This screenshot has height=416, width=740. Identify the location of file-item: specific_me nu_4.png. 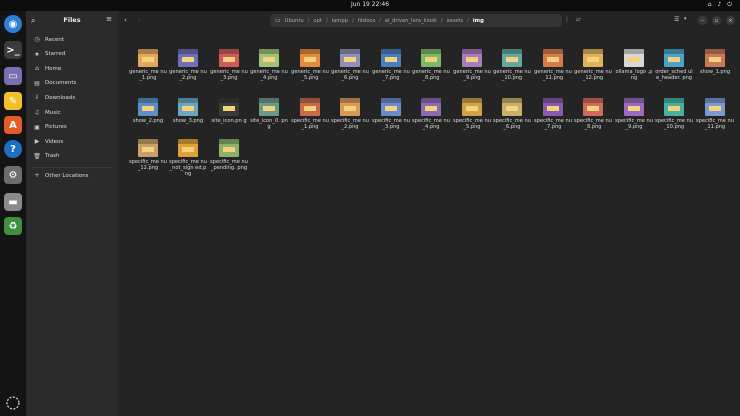
(431, 114).